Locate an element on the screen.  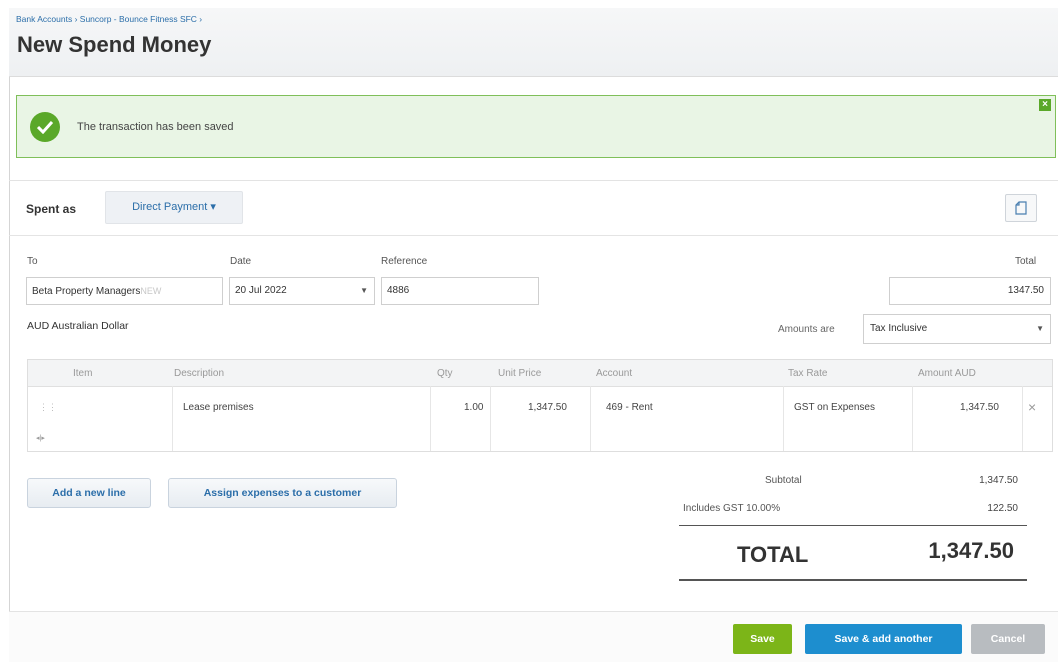
tax-mode-select: Tax Inclusive ▼ is located at coordinates (957, 329).